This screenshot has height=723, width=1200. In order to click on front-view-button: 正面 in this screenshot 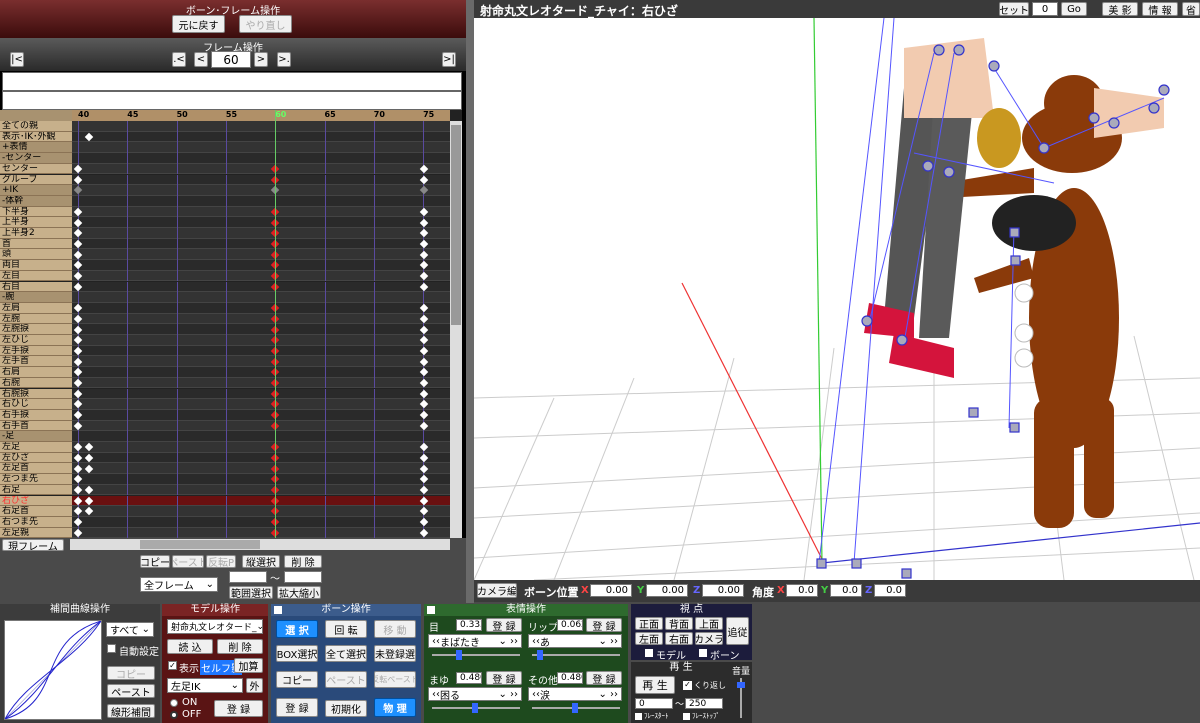, I will do `click(649, 623)`.